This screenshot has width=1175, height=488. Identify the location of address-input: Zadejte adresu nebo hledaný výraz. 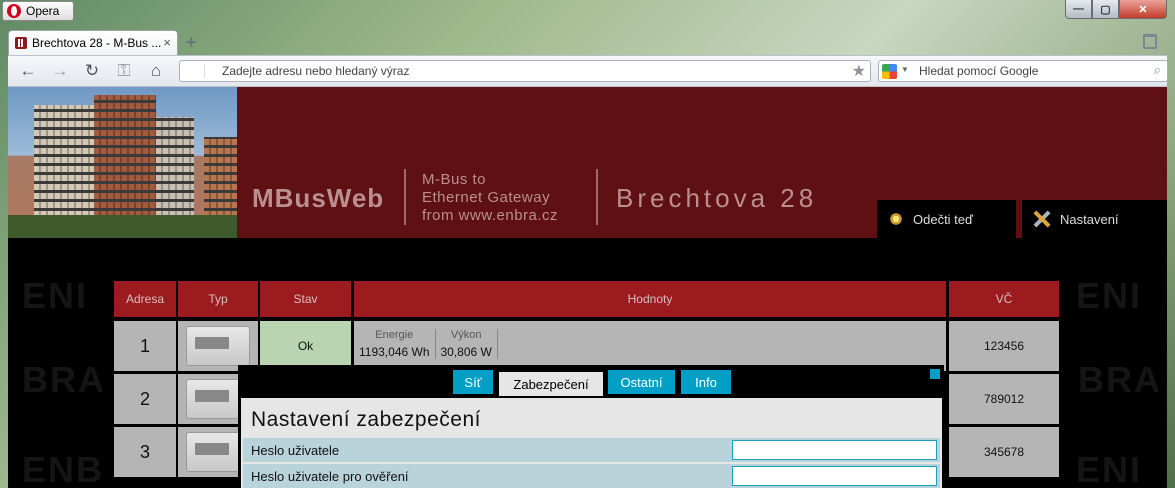
(315, 71).